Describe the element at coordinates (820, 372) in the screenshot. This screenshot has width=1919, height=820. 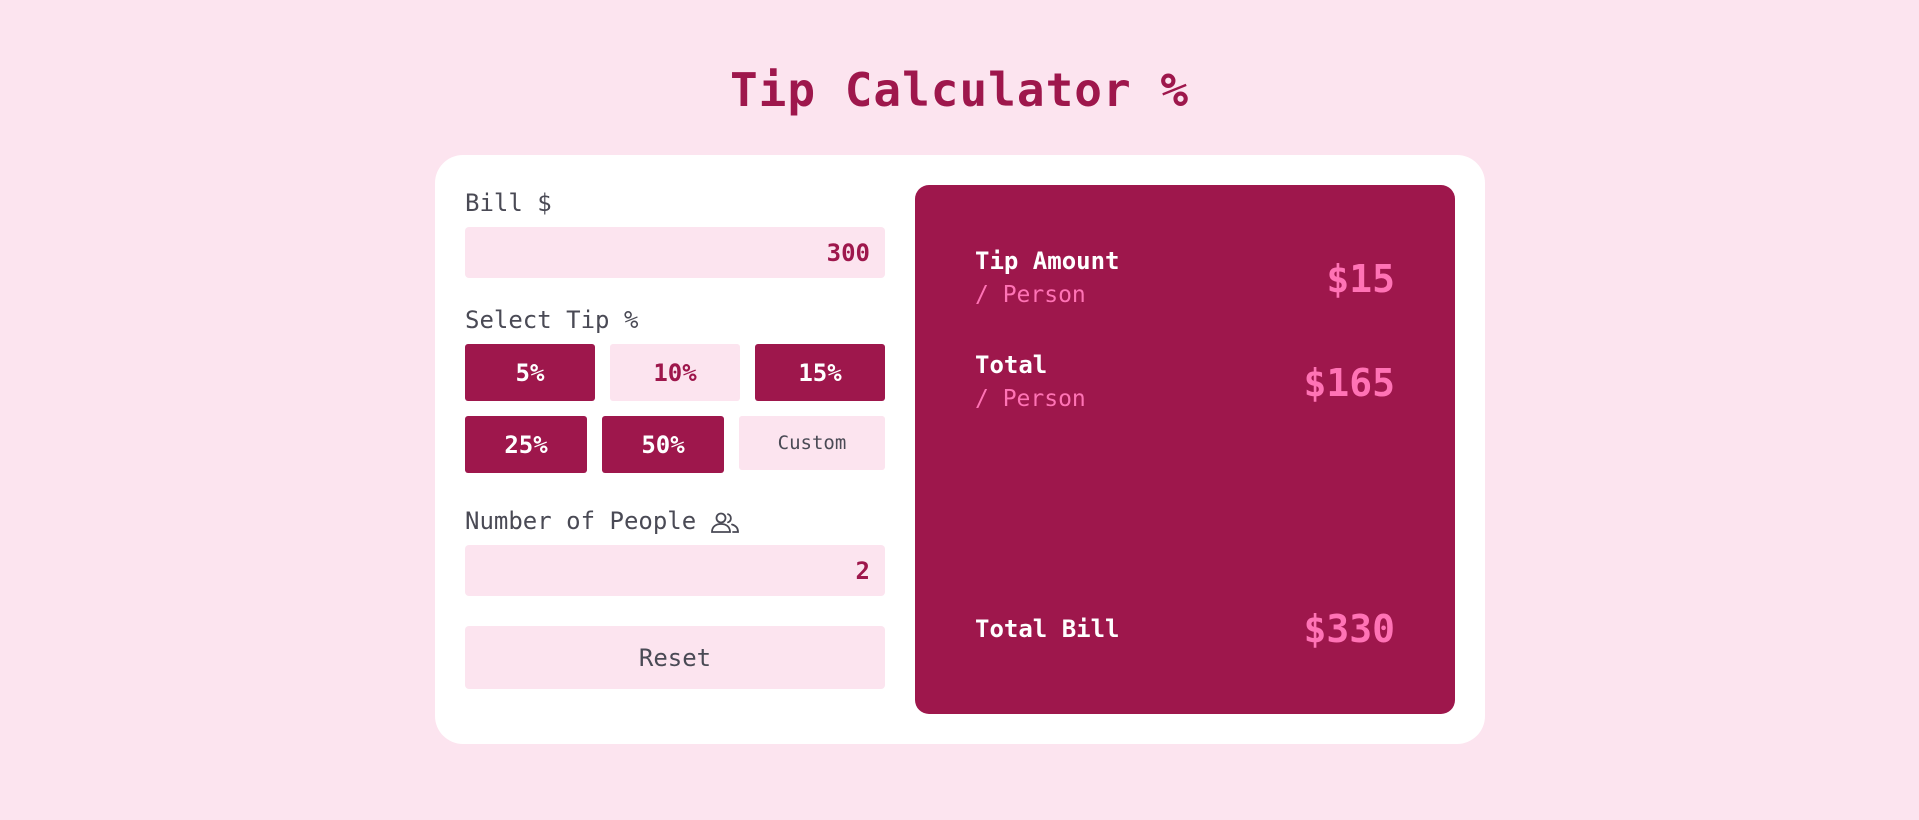
I see `tip-15-button: 15%` at that location.